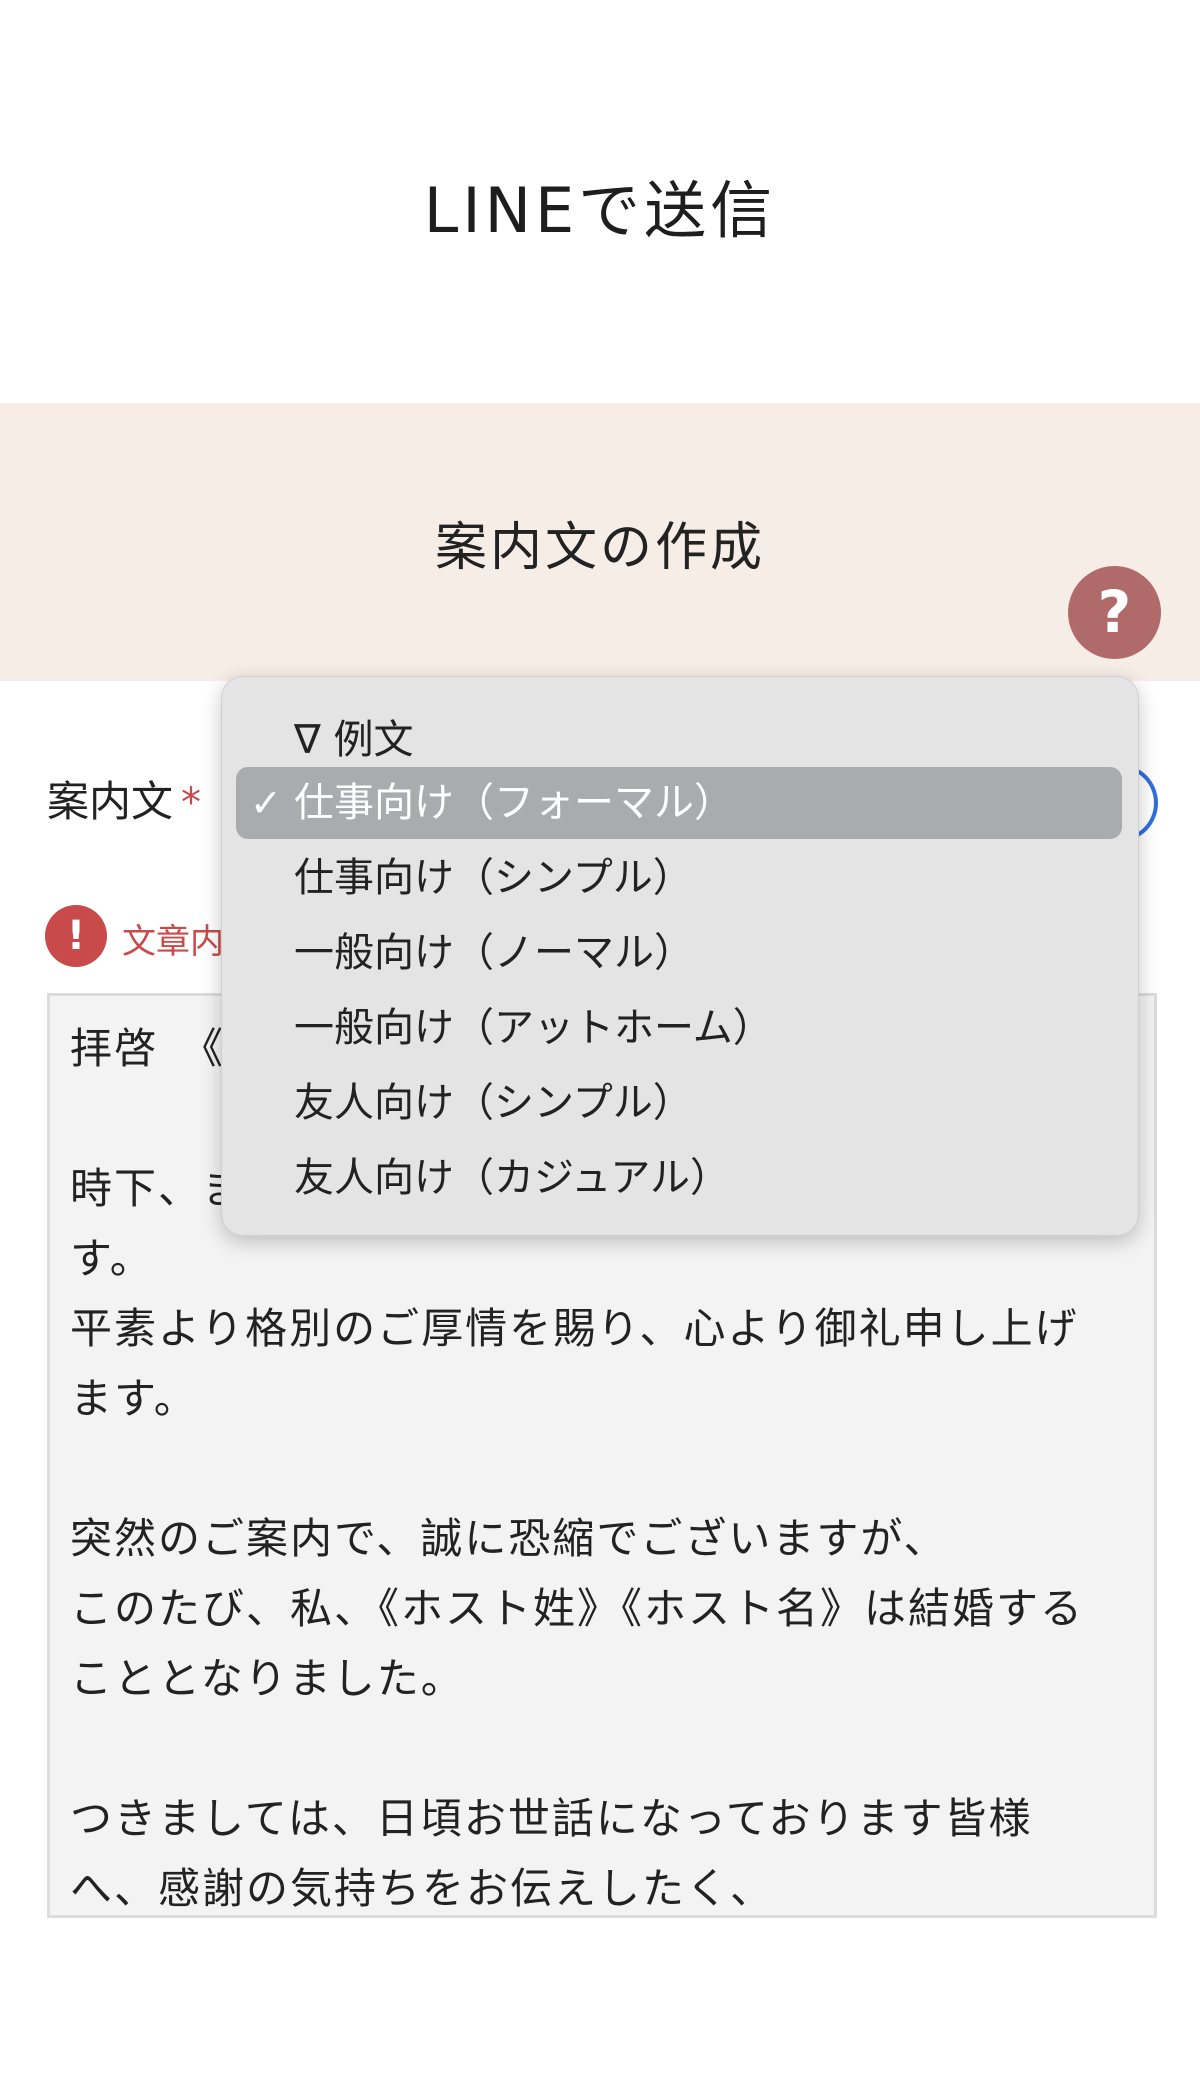 The height and width of the screenshot is (2077, 1200). I want to click on field-label-text: 案内文, so click(110, 801).